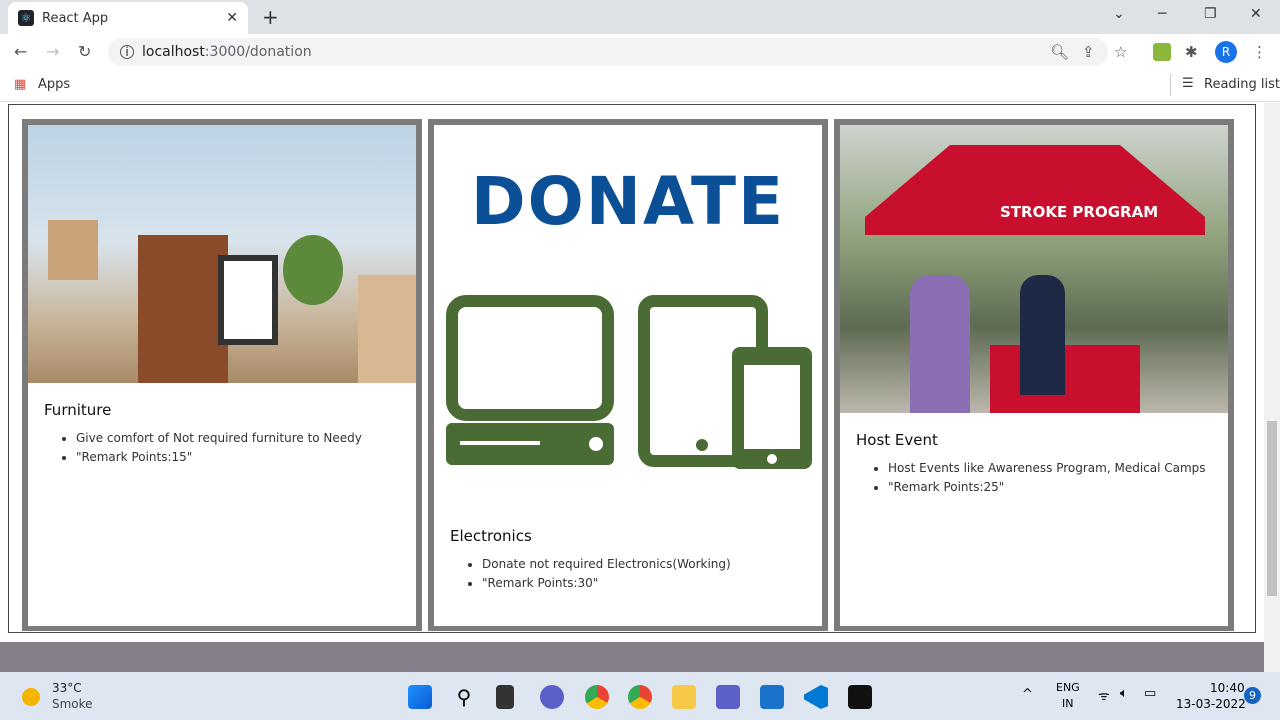 Image resolution: width=1280 pixels, height=720 pixels. I want to click on tab-react-app: ⚛ React App ✕, so click(128, 18).